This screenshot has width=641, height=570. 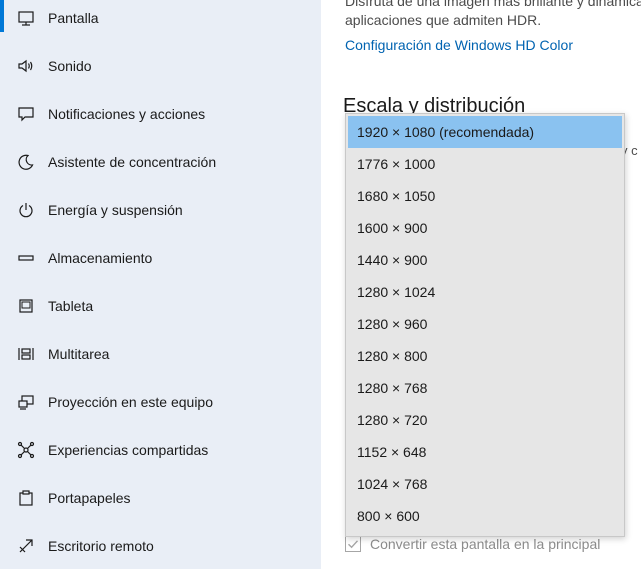 I want to click on resolution-option: 1152 × 648, so click(x=485, y=452).